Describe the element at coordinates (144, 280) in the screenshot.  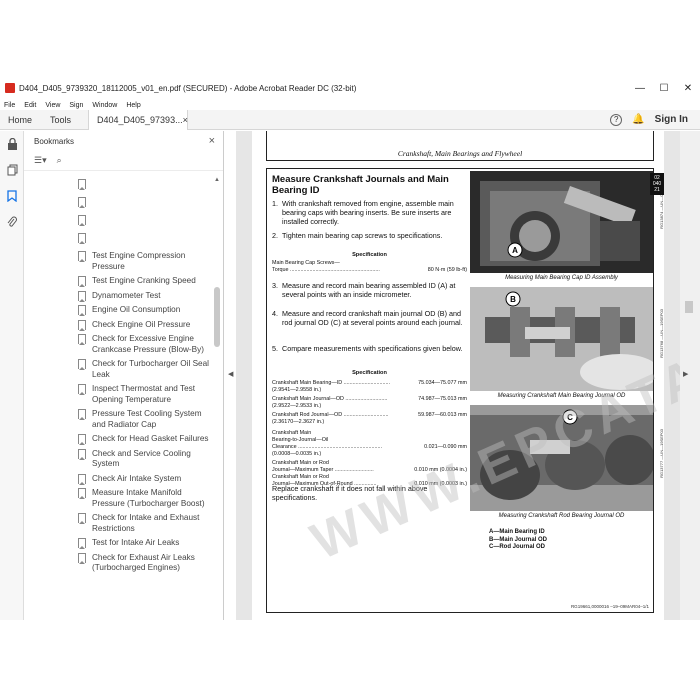
I see `bookmark-label: Test Engine Cranking Speed` at that location.